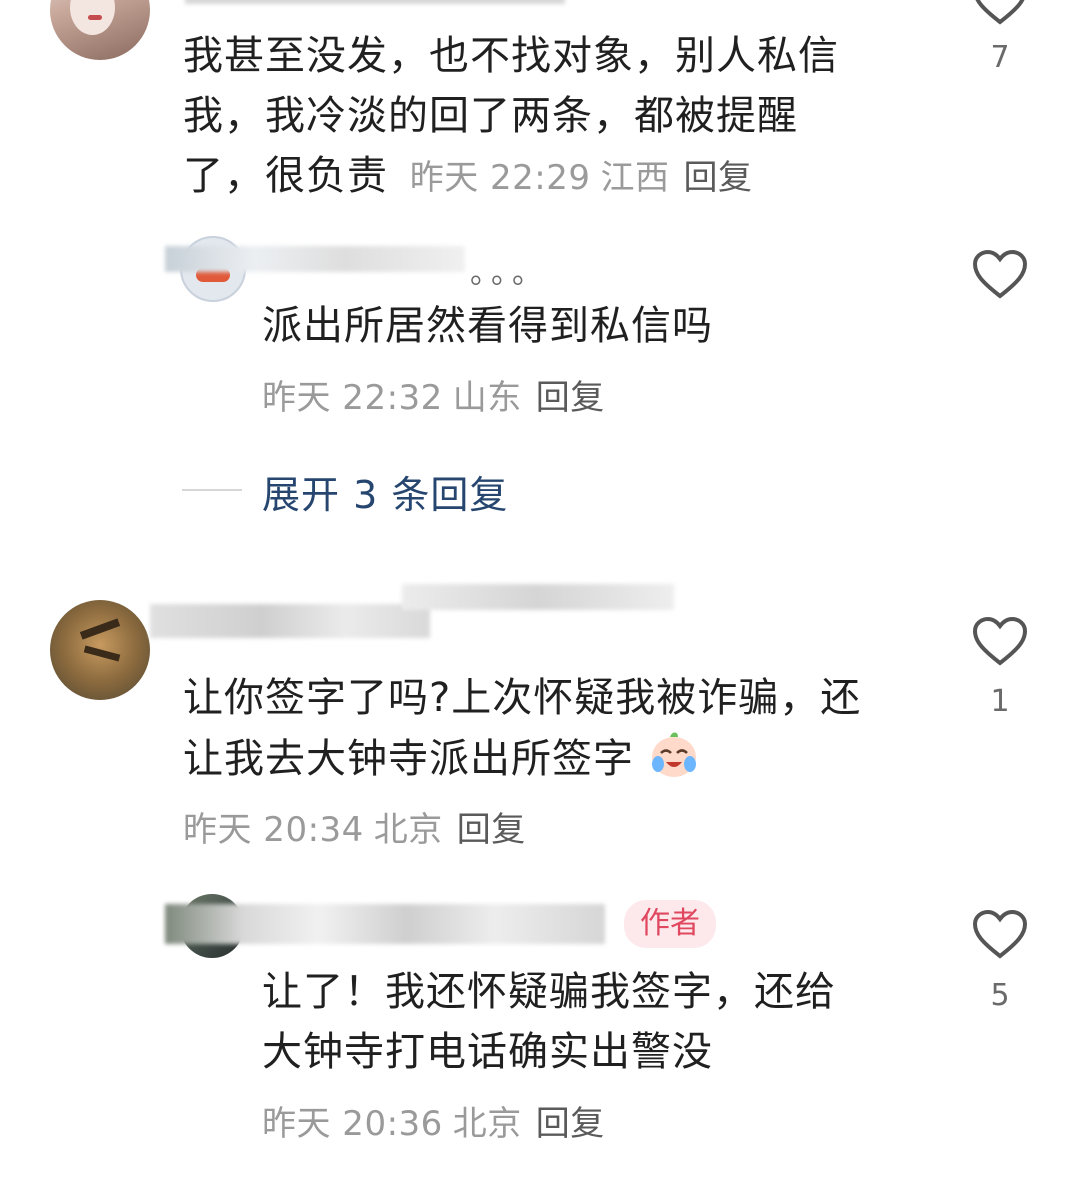 The height and width of the screenshot is (1188, 1080). Describe the element at coordinates (612, 1022) in the screenshot. I see `reply-text: 让了！我还怀疑骗我签字，还给 大钟寺打电话确实出警没` at that location.